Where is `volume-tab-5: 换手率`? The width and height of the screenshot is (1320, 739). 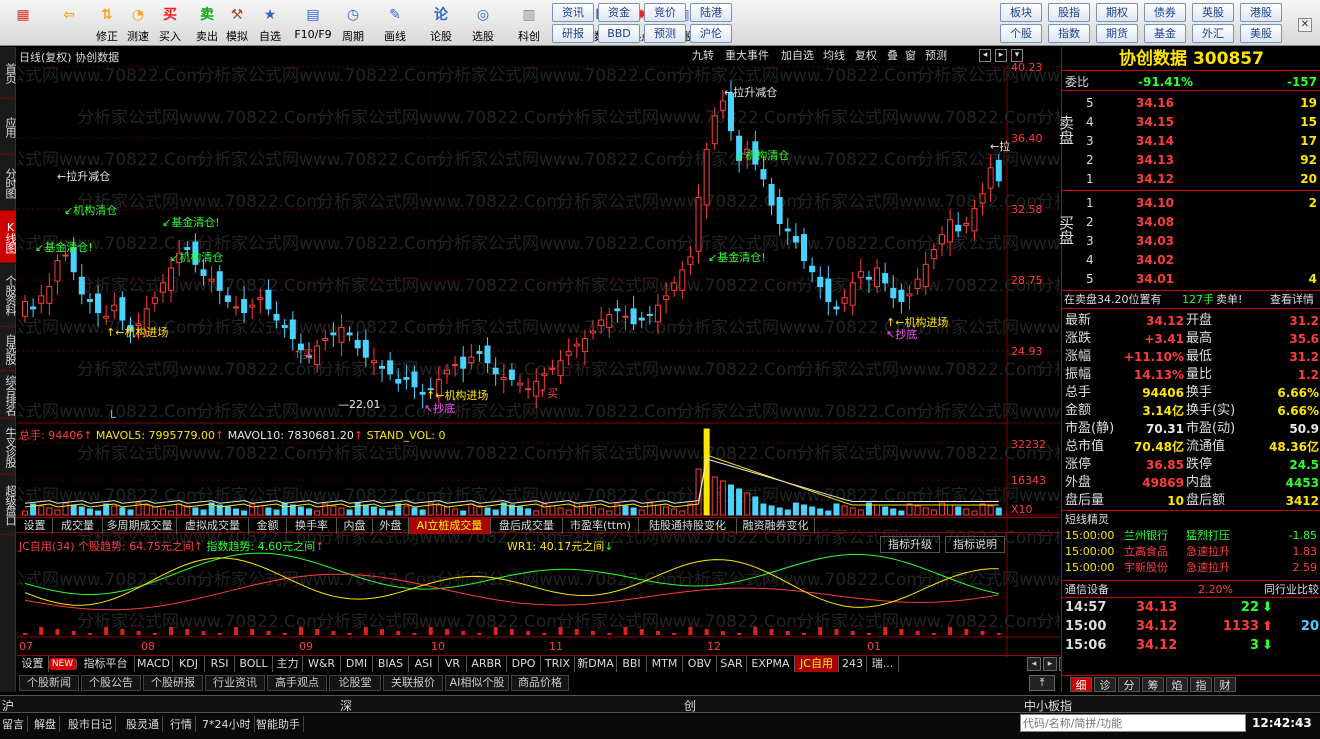 volume-tab-5: 换手率 is located at coordinates (312, 526).